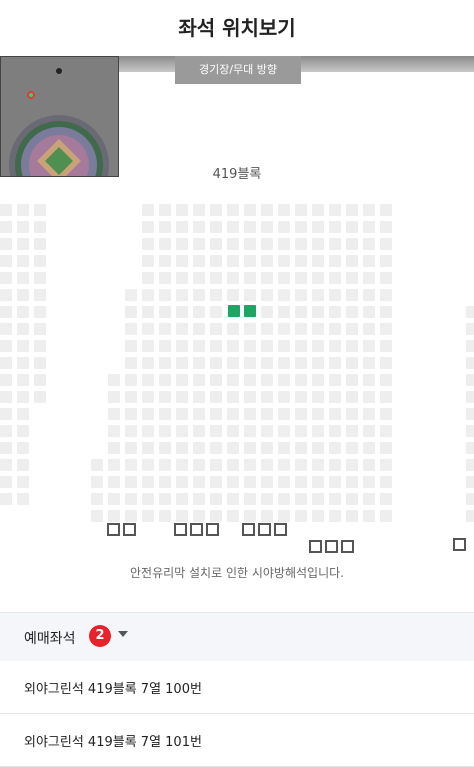  I want to click on reservation-header: 예매좌석 2, so click(237, 636).